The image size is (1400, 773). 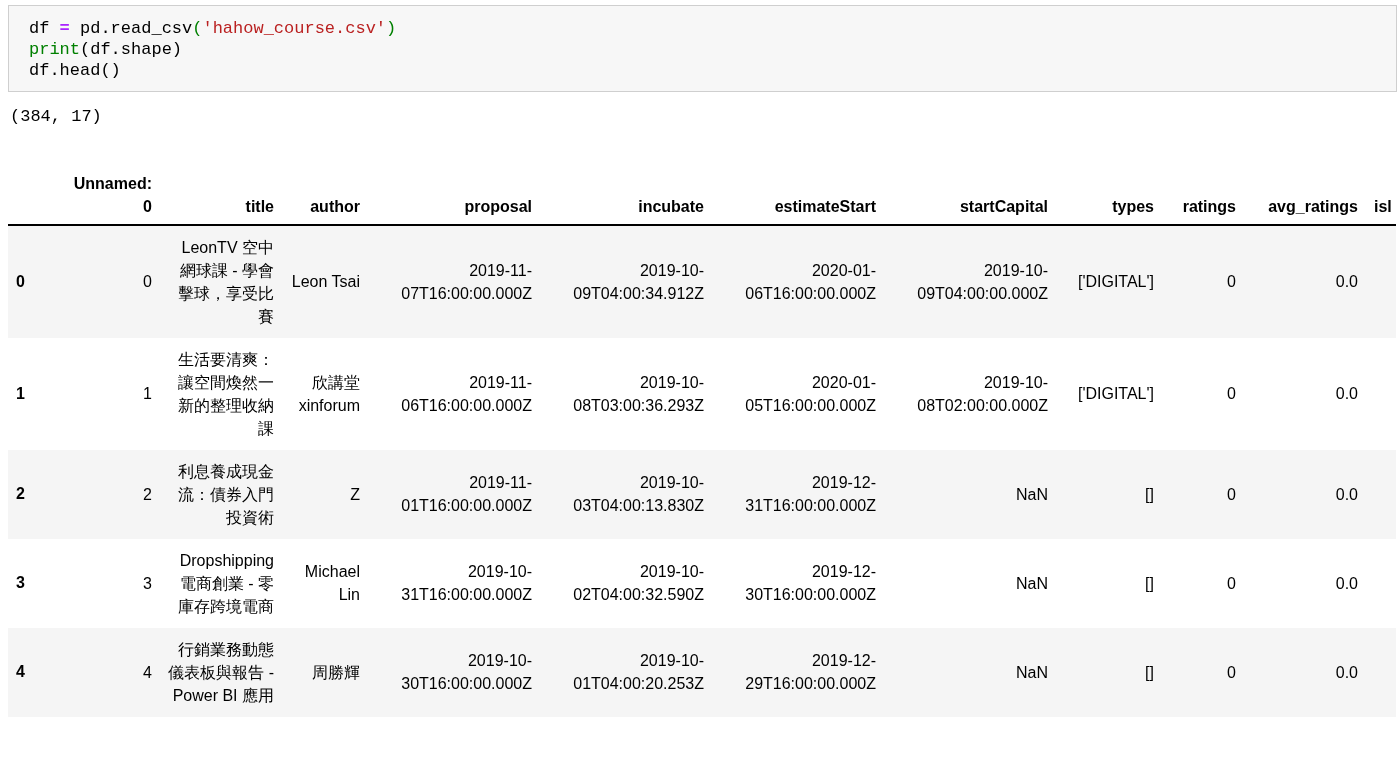 What do you see at coordinates (810, 583) in the screenshot?
I see `table-cell: 2019-12-30T16:00:00.000Z` at bounding box center [810, 583].